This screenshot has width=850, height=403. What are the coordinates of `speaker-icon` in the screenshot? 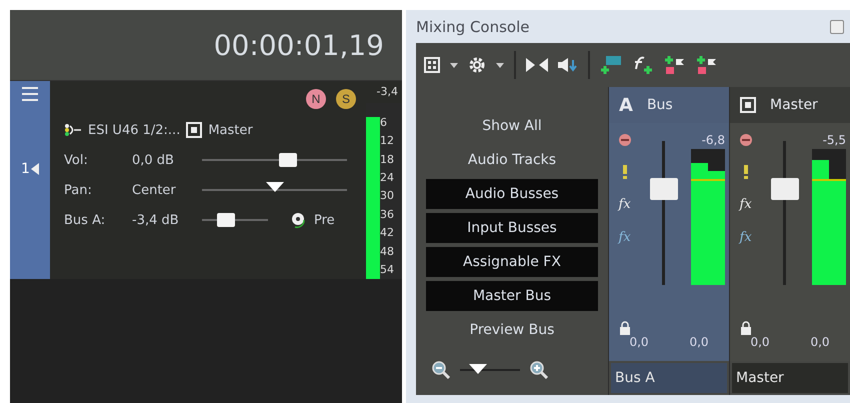 It's located at (34, 169).